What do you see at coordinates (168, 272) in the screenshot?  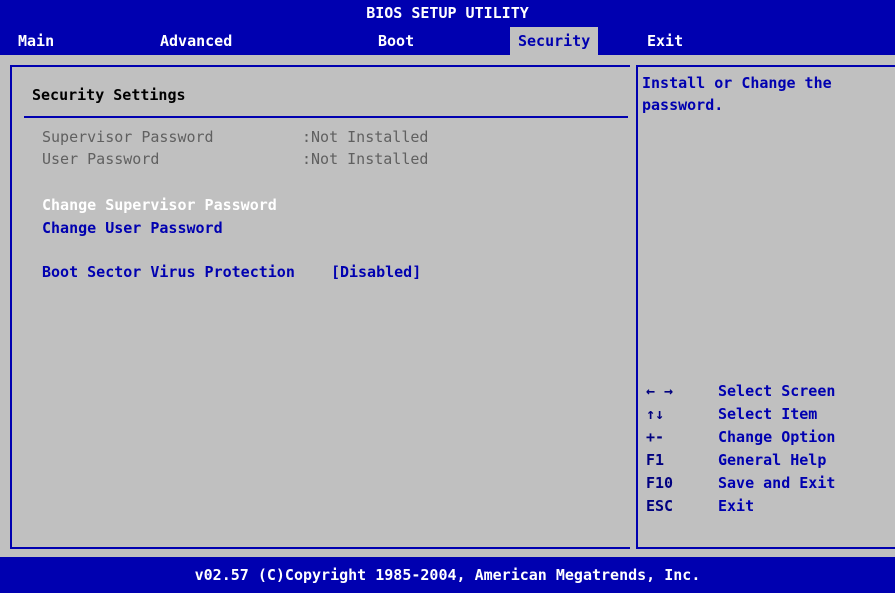 I see `boot-sector-label: Boot Sector Virus Protection` at bounding box center [168, 272].